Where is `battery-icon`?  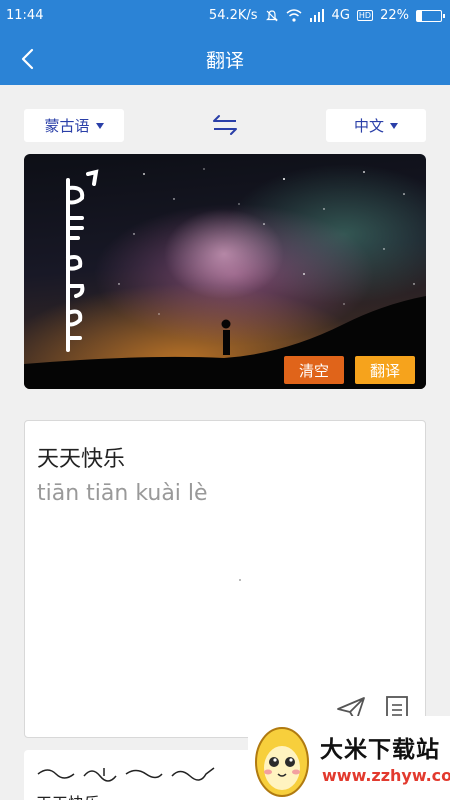
battery-icon is located at coordinates (430, 15).